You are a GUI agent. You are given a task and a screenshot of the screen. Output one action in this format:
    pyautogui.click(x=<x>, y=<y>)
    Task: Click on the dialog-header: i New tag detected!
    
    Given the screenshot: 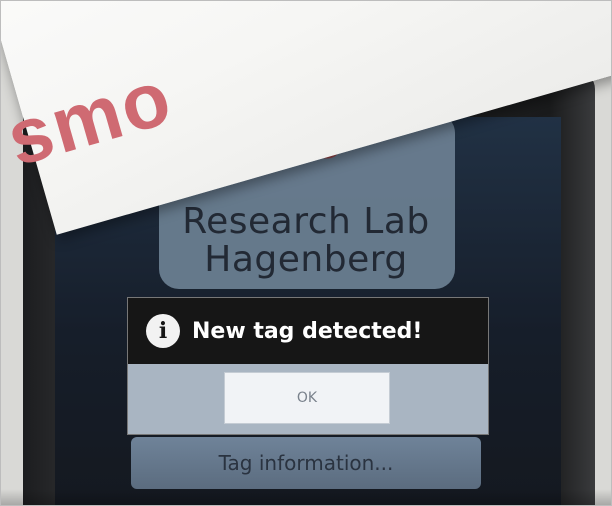 What is the action you would take?
    pyautogui.click(x=308, y=331)
    